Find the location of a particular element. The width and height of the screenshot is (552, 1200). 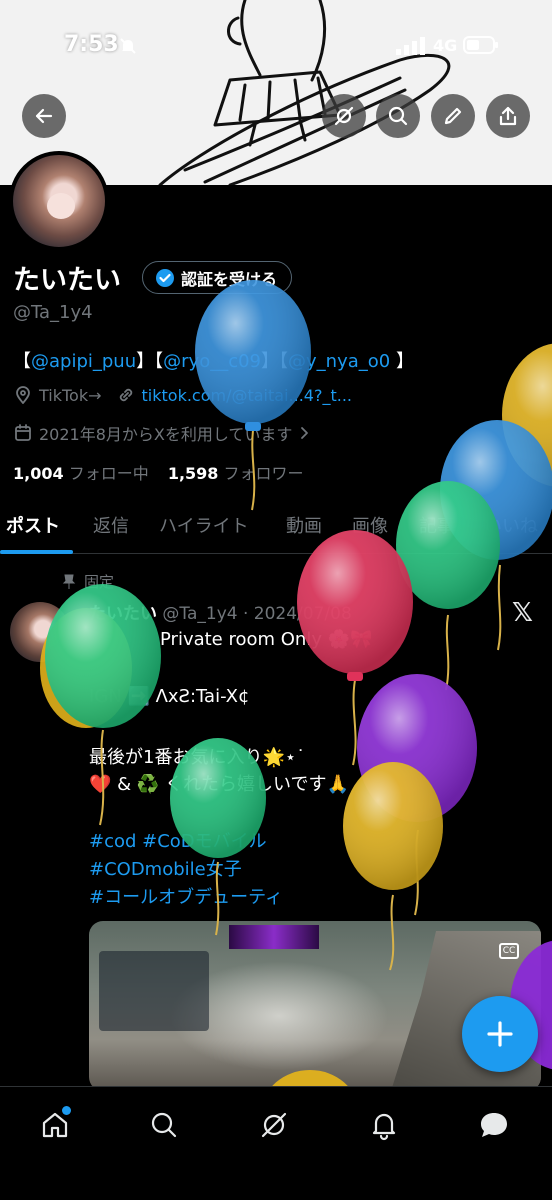

nav-home is located at coordinates (55, 1125).